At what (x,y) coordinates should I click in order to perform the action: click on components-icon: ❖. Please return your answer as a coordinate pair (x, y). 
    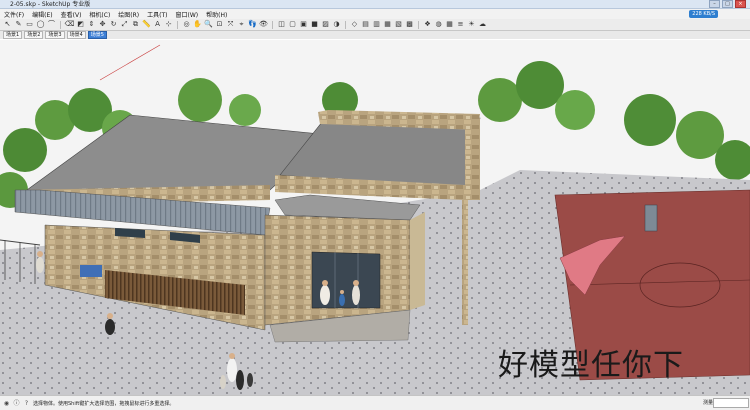
    Looking at the image, I should click on (427, 24).